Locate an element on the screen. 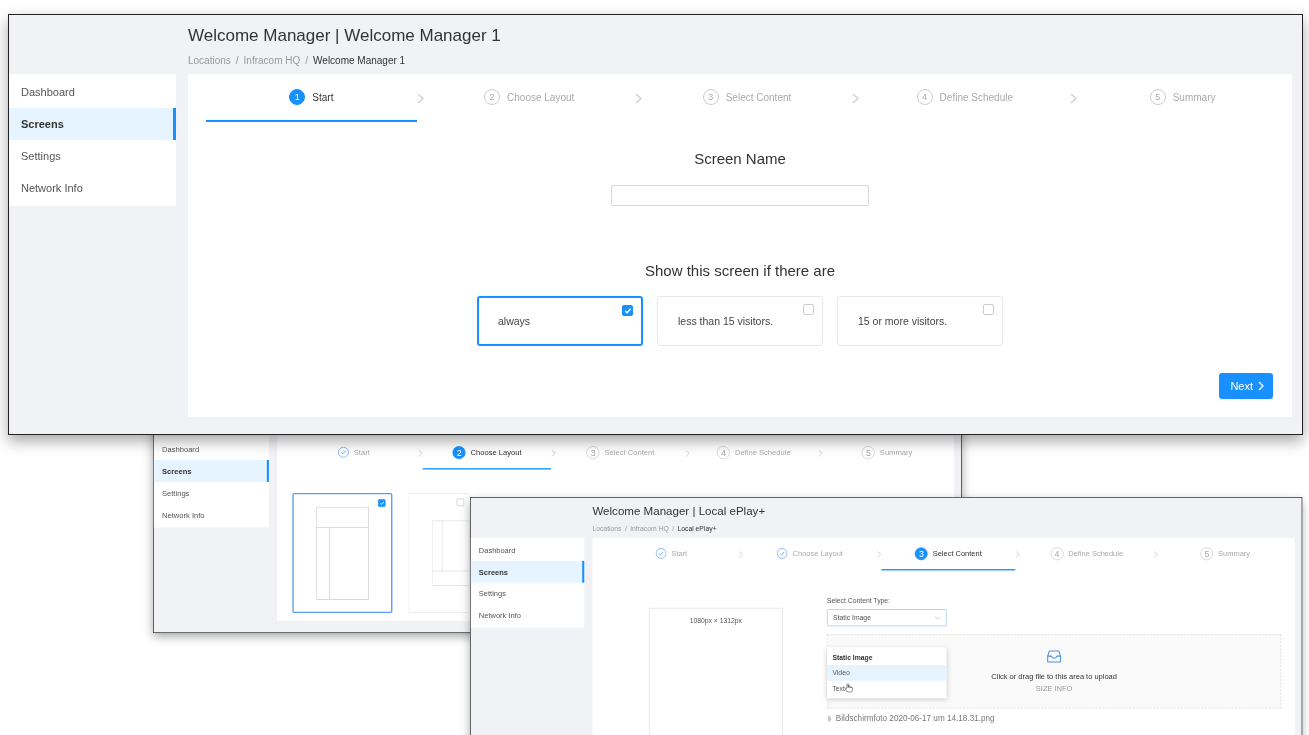 This screenshot has width=1309, height=735. step-number: 2 is located at coordinates (459, 452).